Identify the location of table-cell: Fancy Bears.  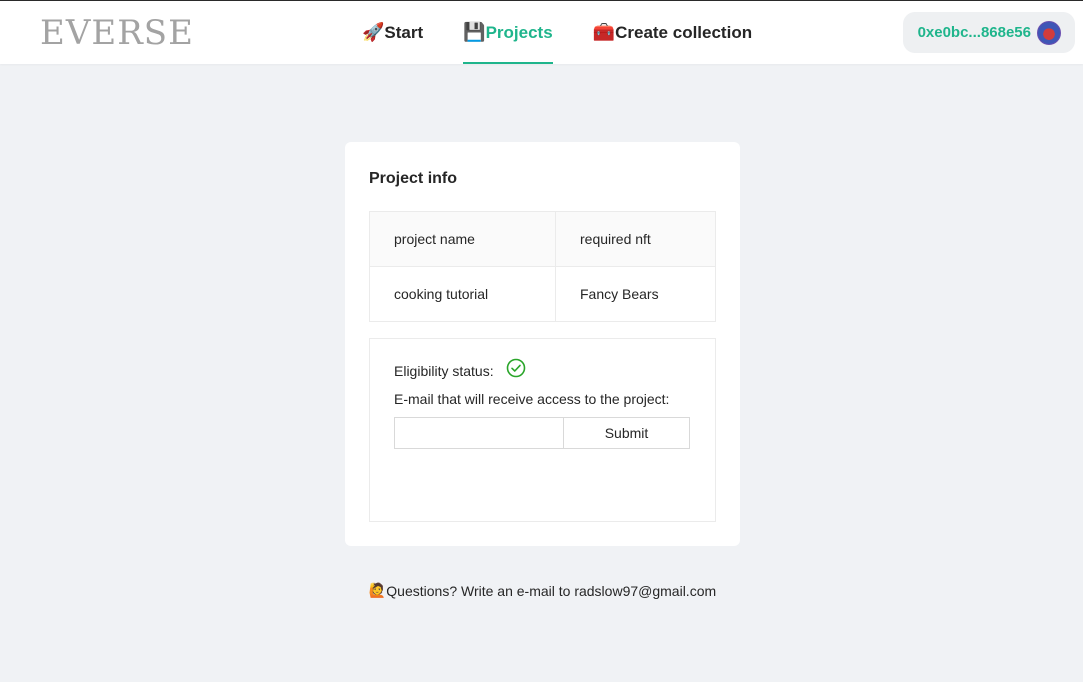
(635, 294).